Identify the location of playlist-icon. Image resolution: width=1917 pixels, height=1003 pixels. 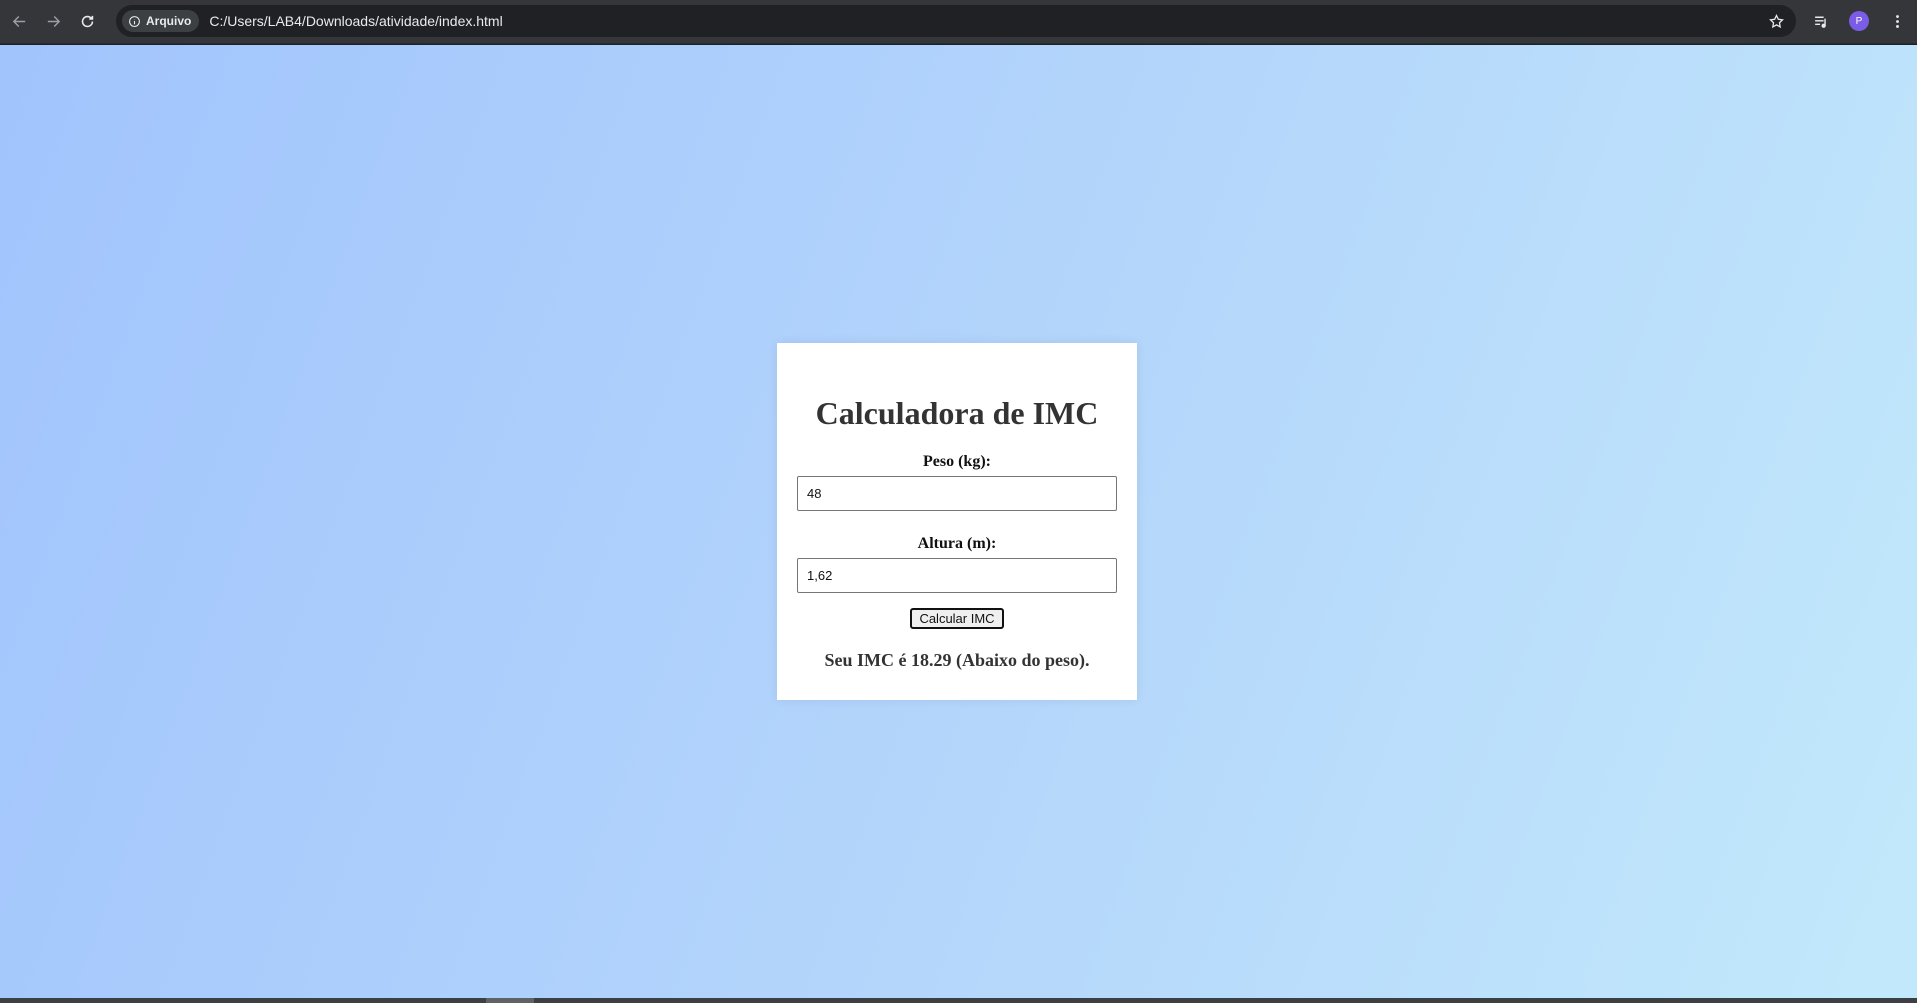
(1820, 22).